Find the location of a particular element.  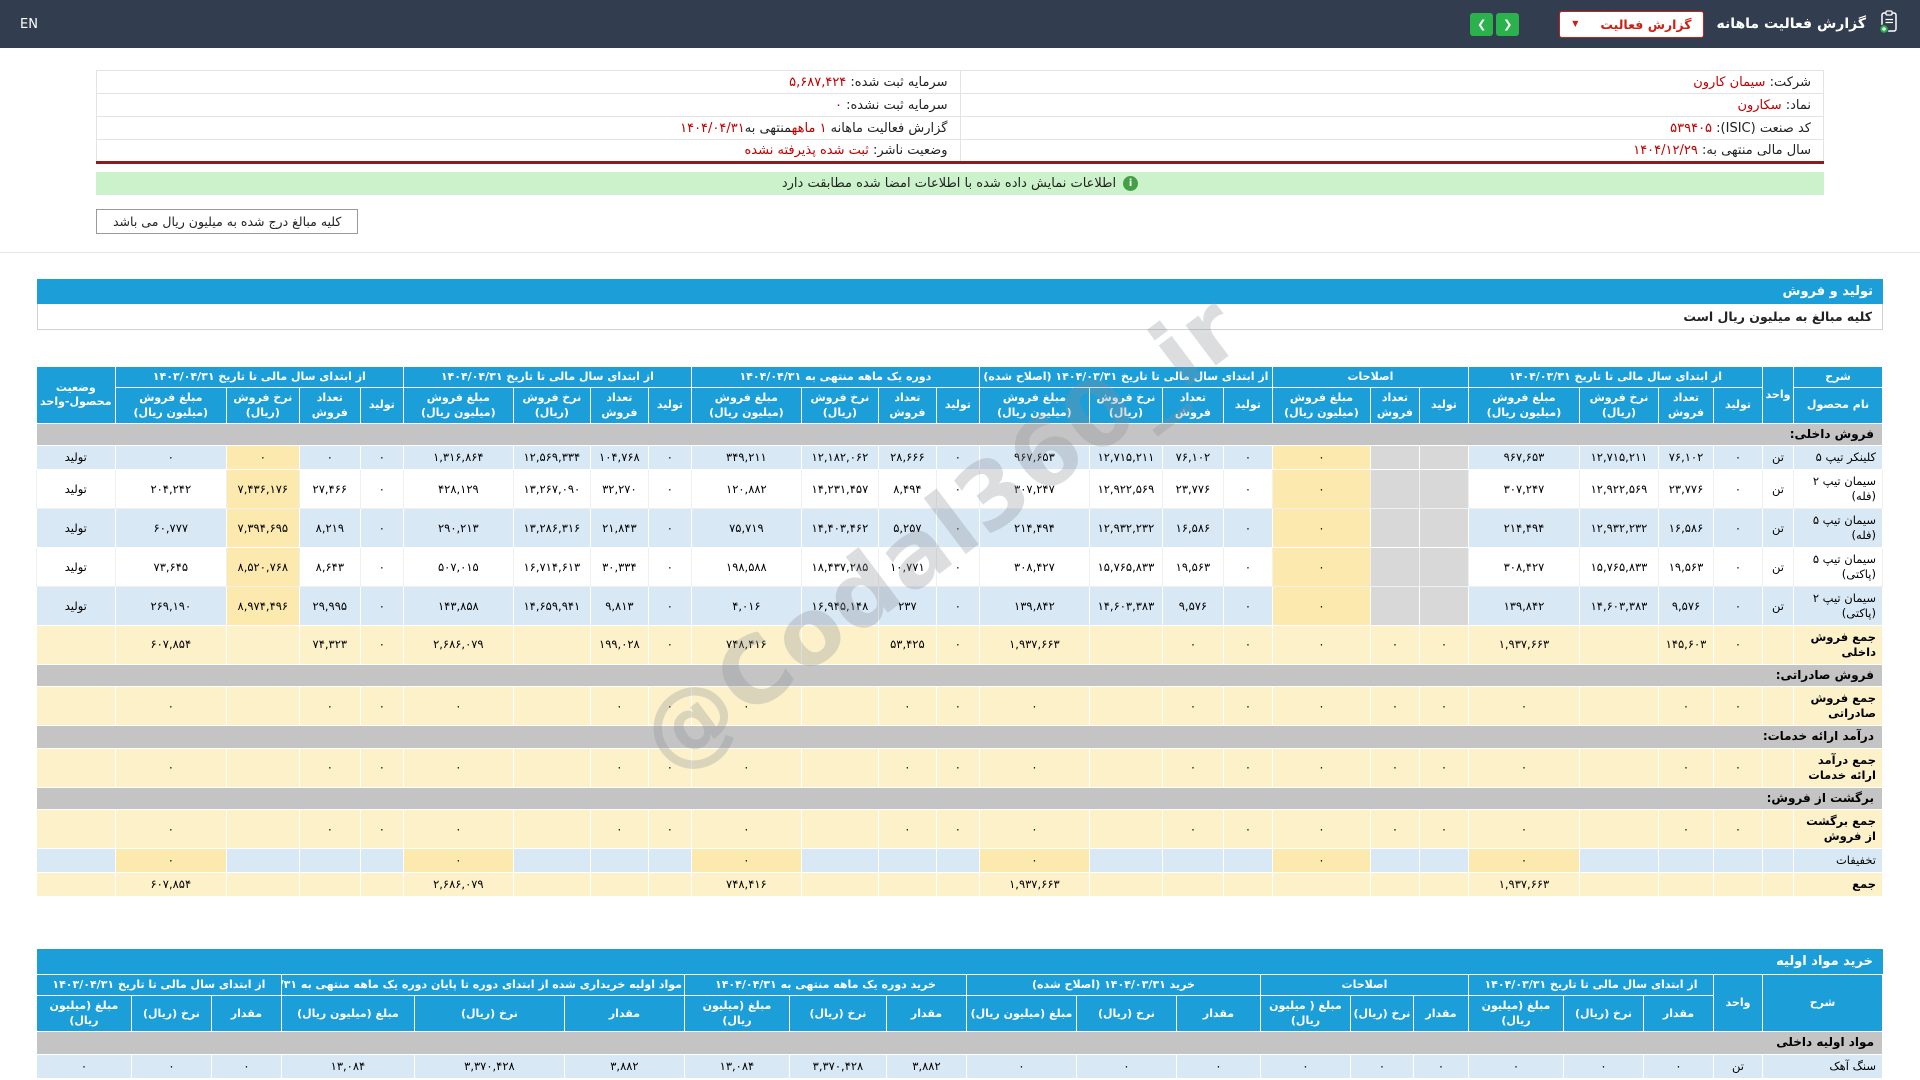

value-cell: ۱۳۹,۸۴۲ is located at coordinates (1524, 606).